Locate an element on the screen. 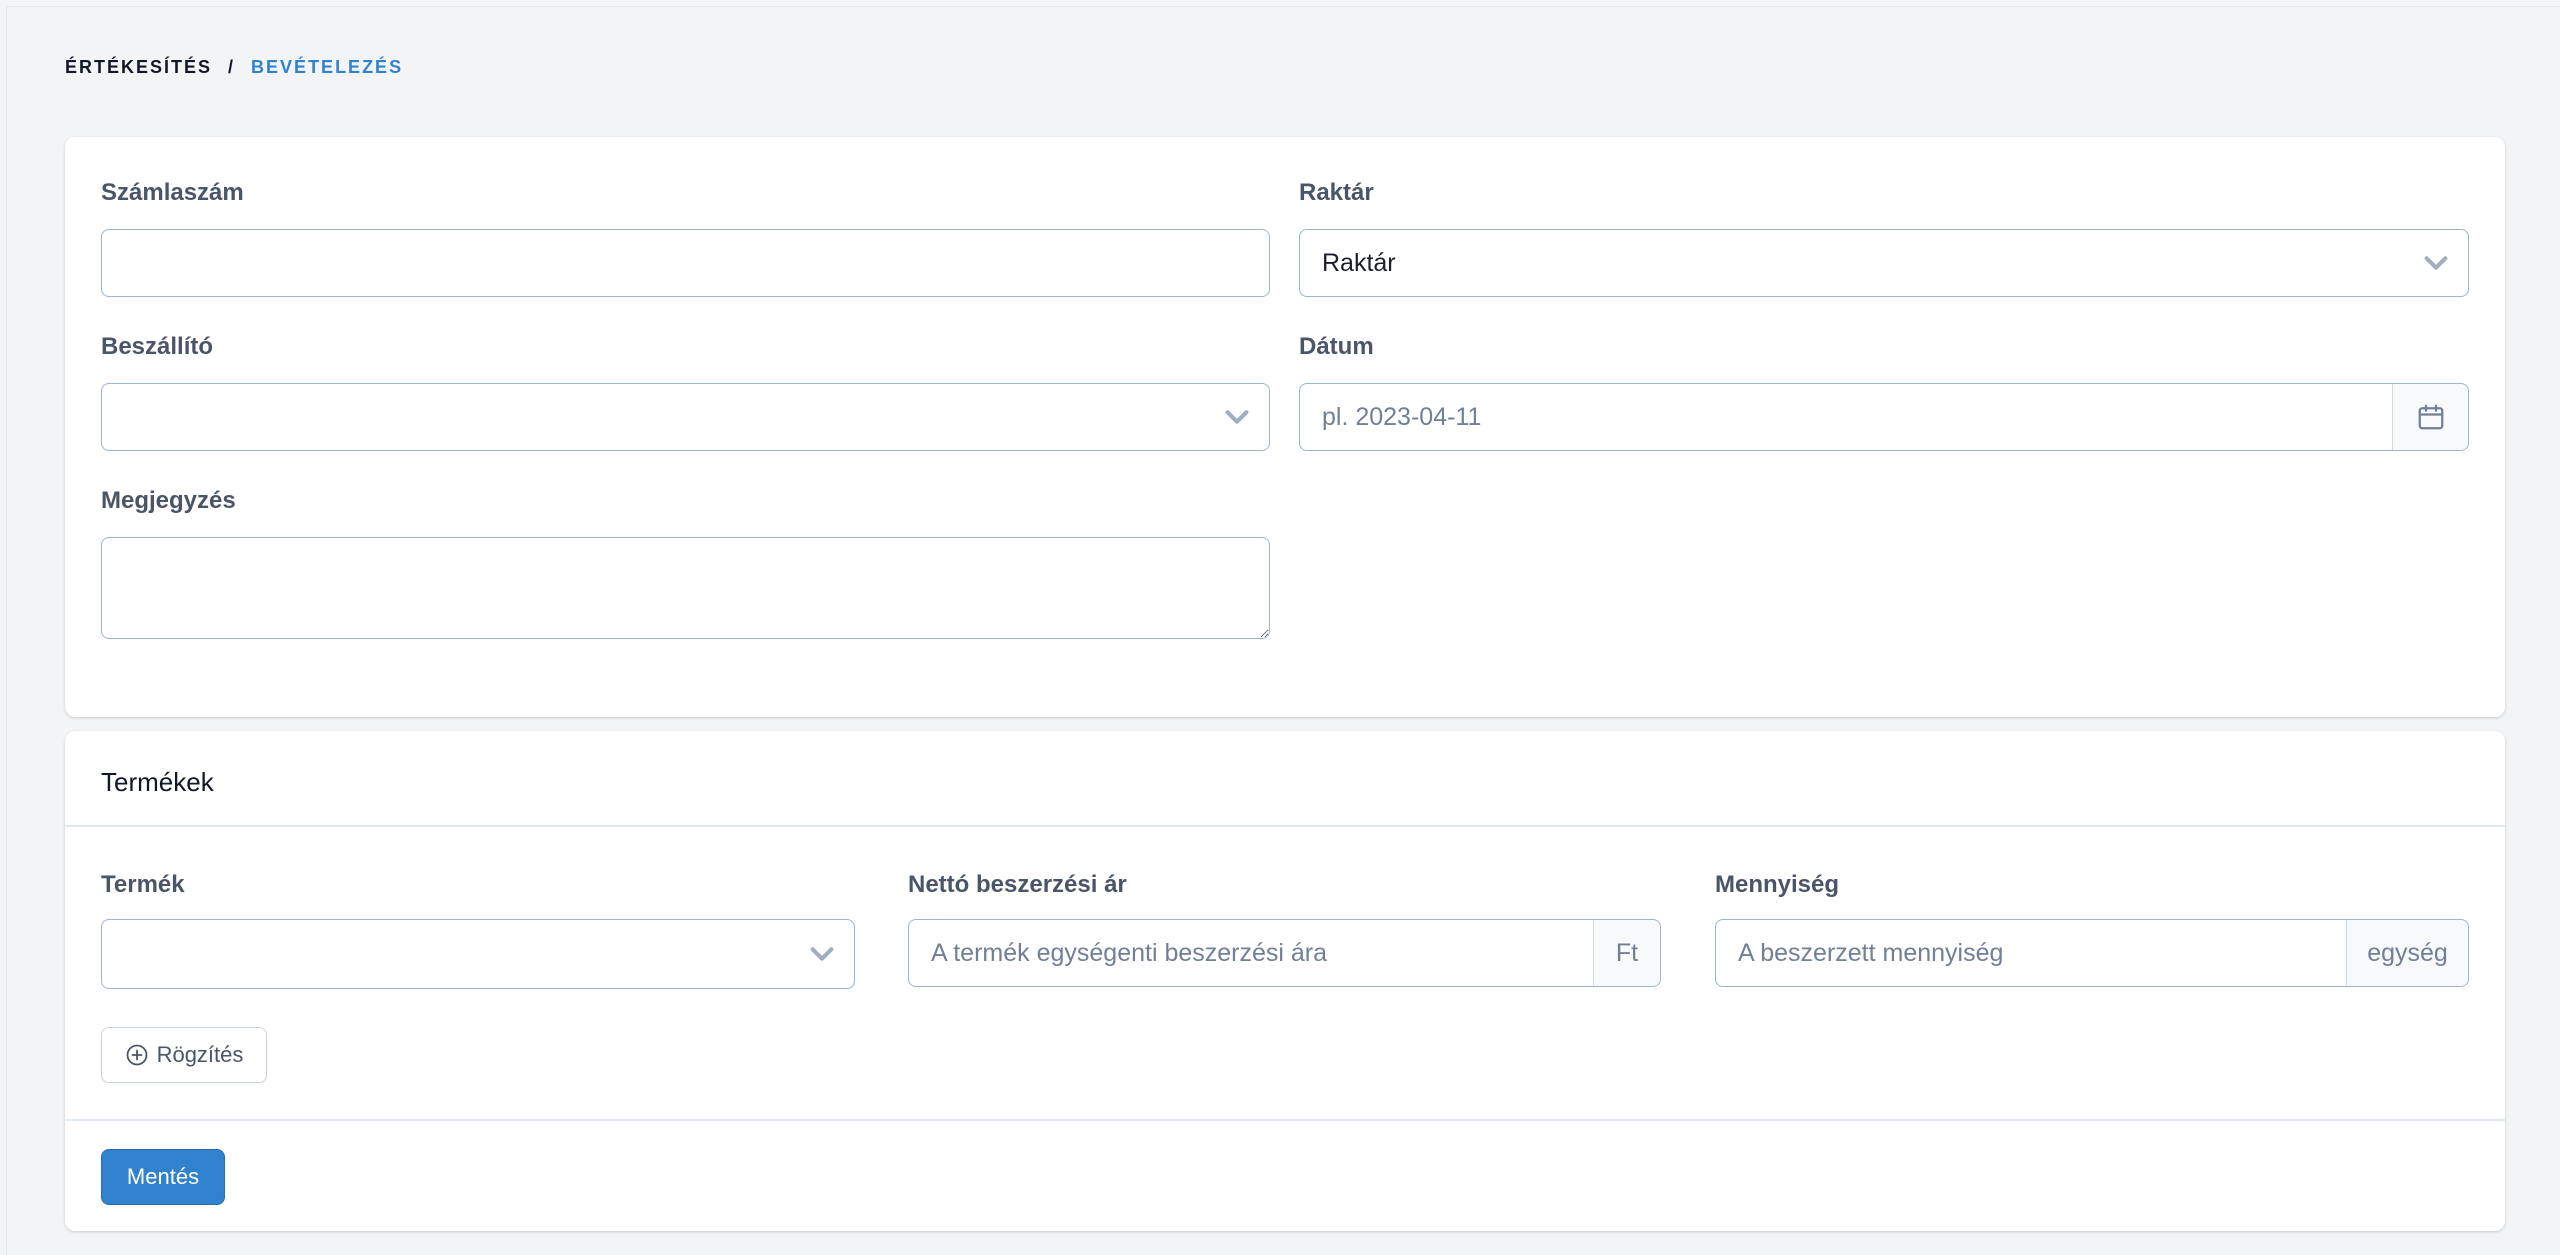 The image size is (2560, 1255). date-placeholder: pl. 2023-04-11 is located at coordinates (1402, 416).